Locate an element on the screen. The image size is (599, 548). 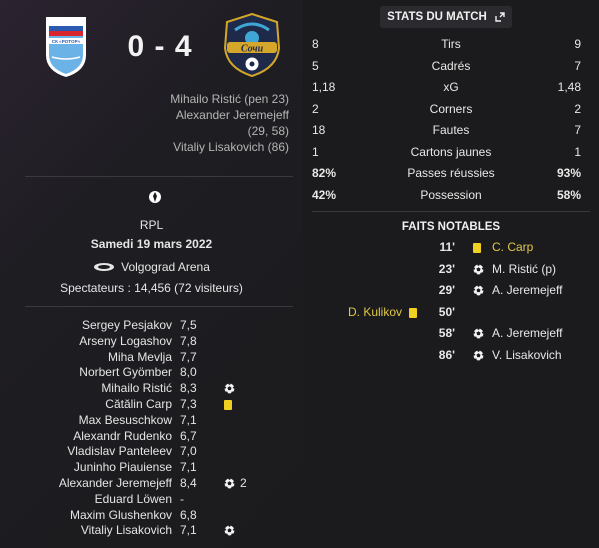
player-rating: 6,7 is located at coordinates (188, 435).